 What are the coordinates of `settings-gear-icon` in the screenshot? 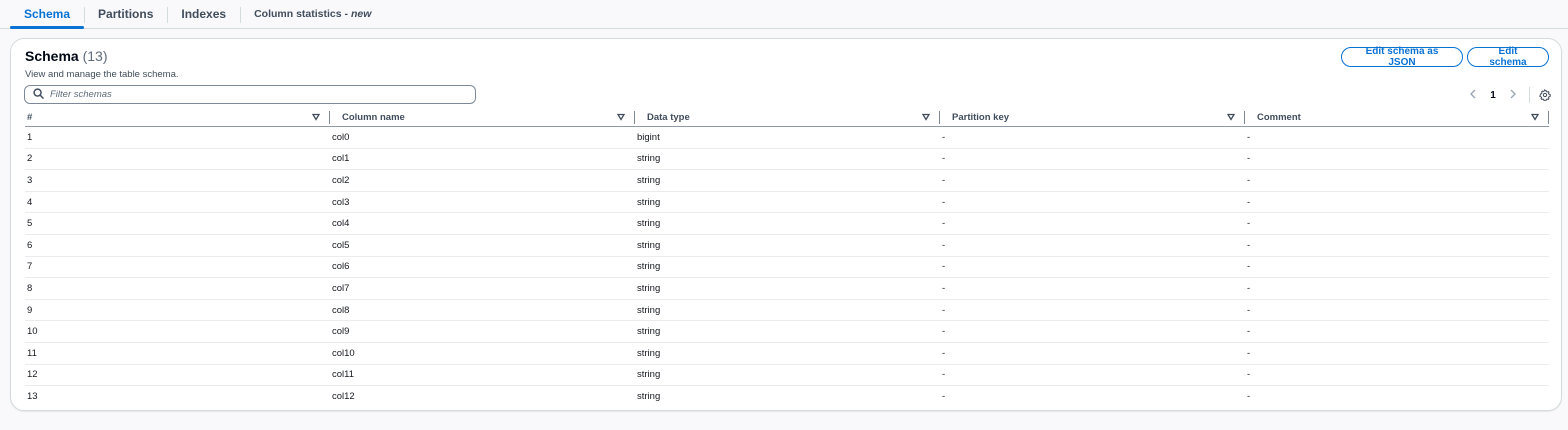 It's located at (1545, 95).